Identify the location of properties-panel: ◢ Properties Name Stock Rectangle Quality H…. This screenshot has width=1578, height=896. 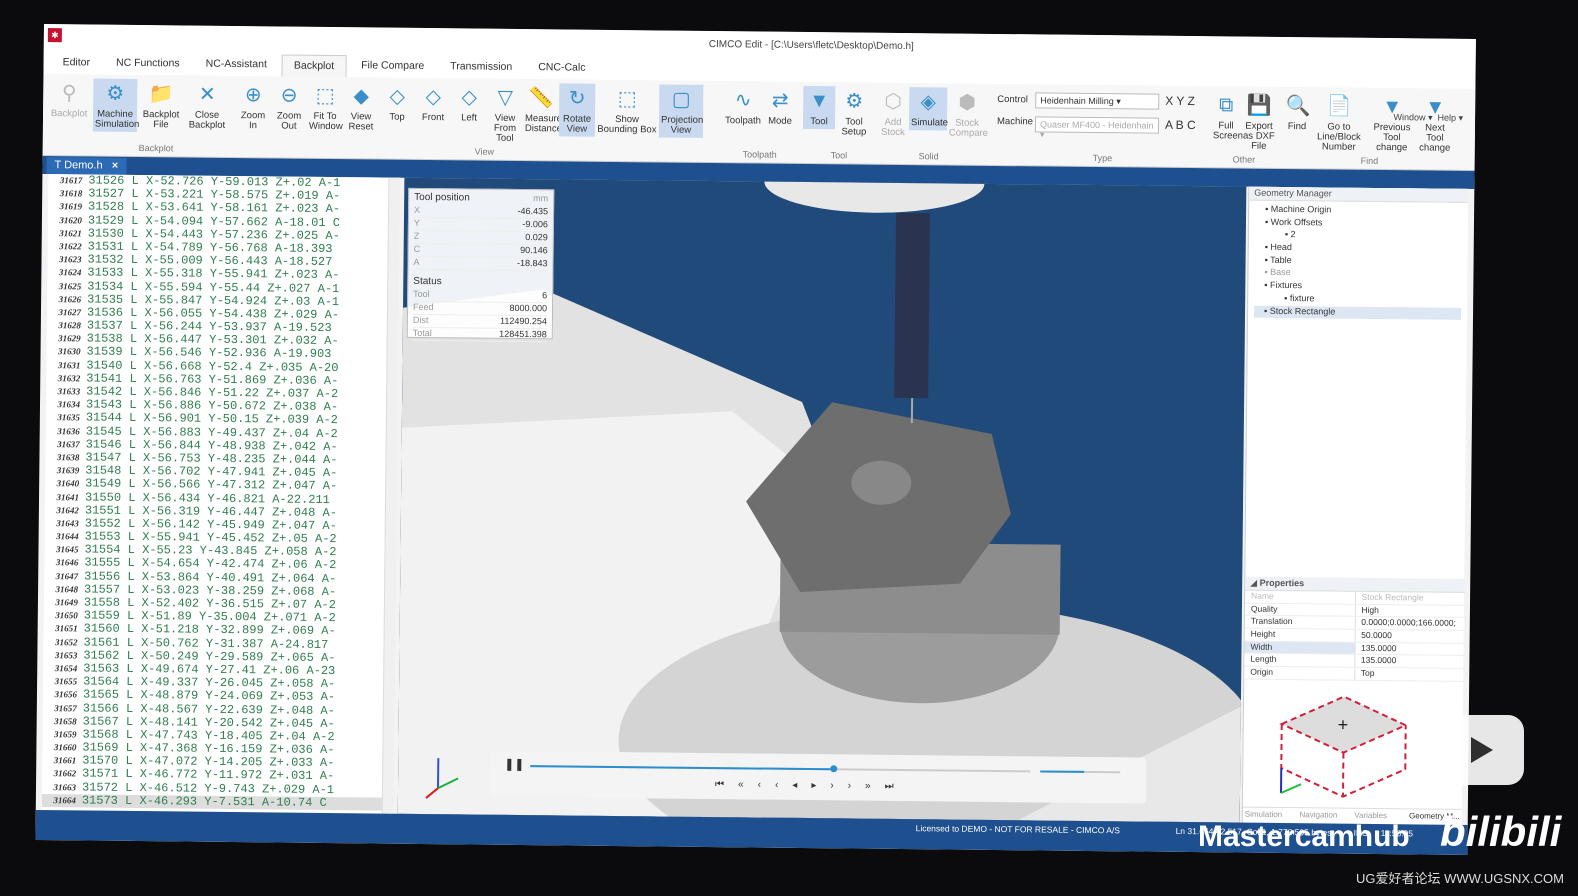
(1354, 693).